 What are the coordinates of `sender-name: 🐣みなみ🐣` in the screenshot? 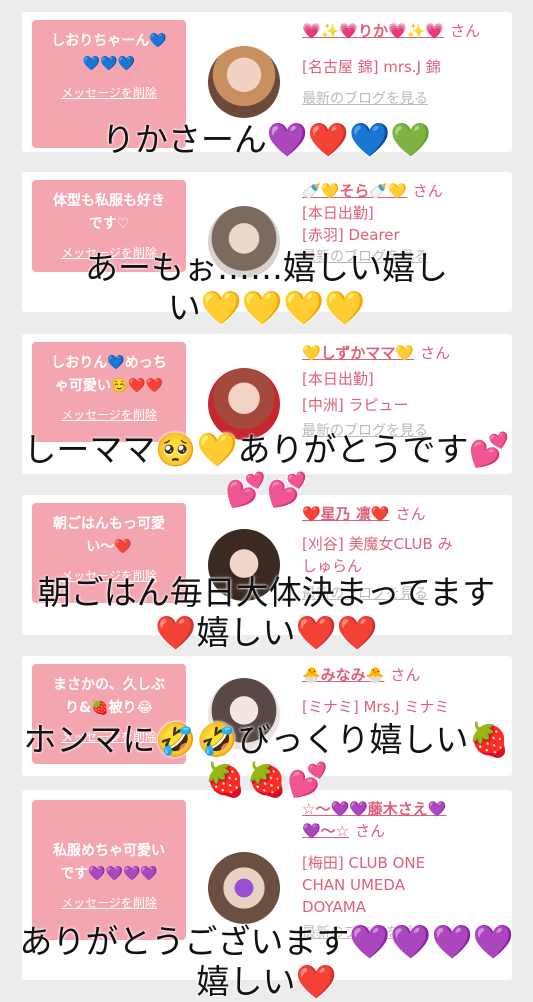 It's located at (343, 675).